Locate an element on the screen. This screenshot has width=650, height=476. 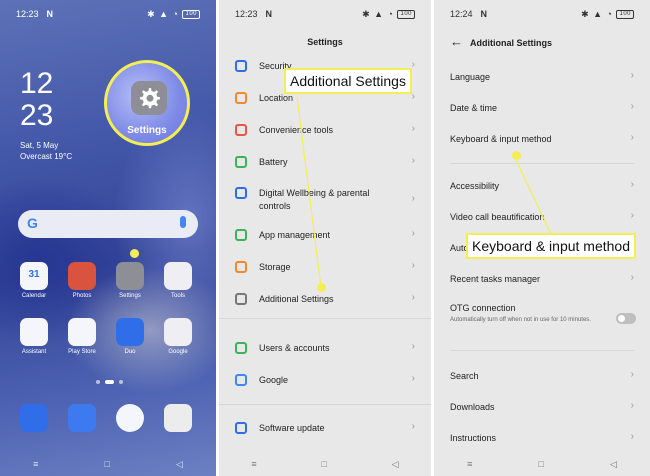
messages-icon is located at coordinates (82, 418).